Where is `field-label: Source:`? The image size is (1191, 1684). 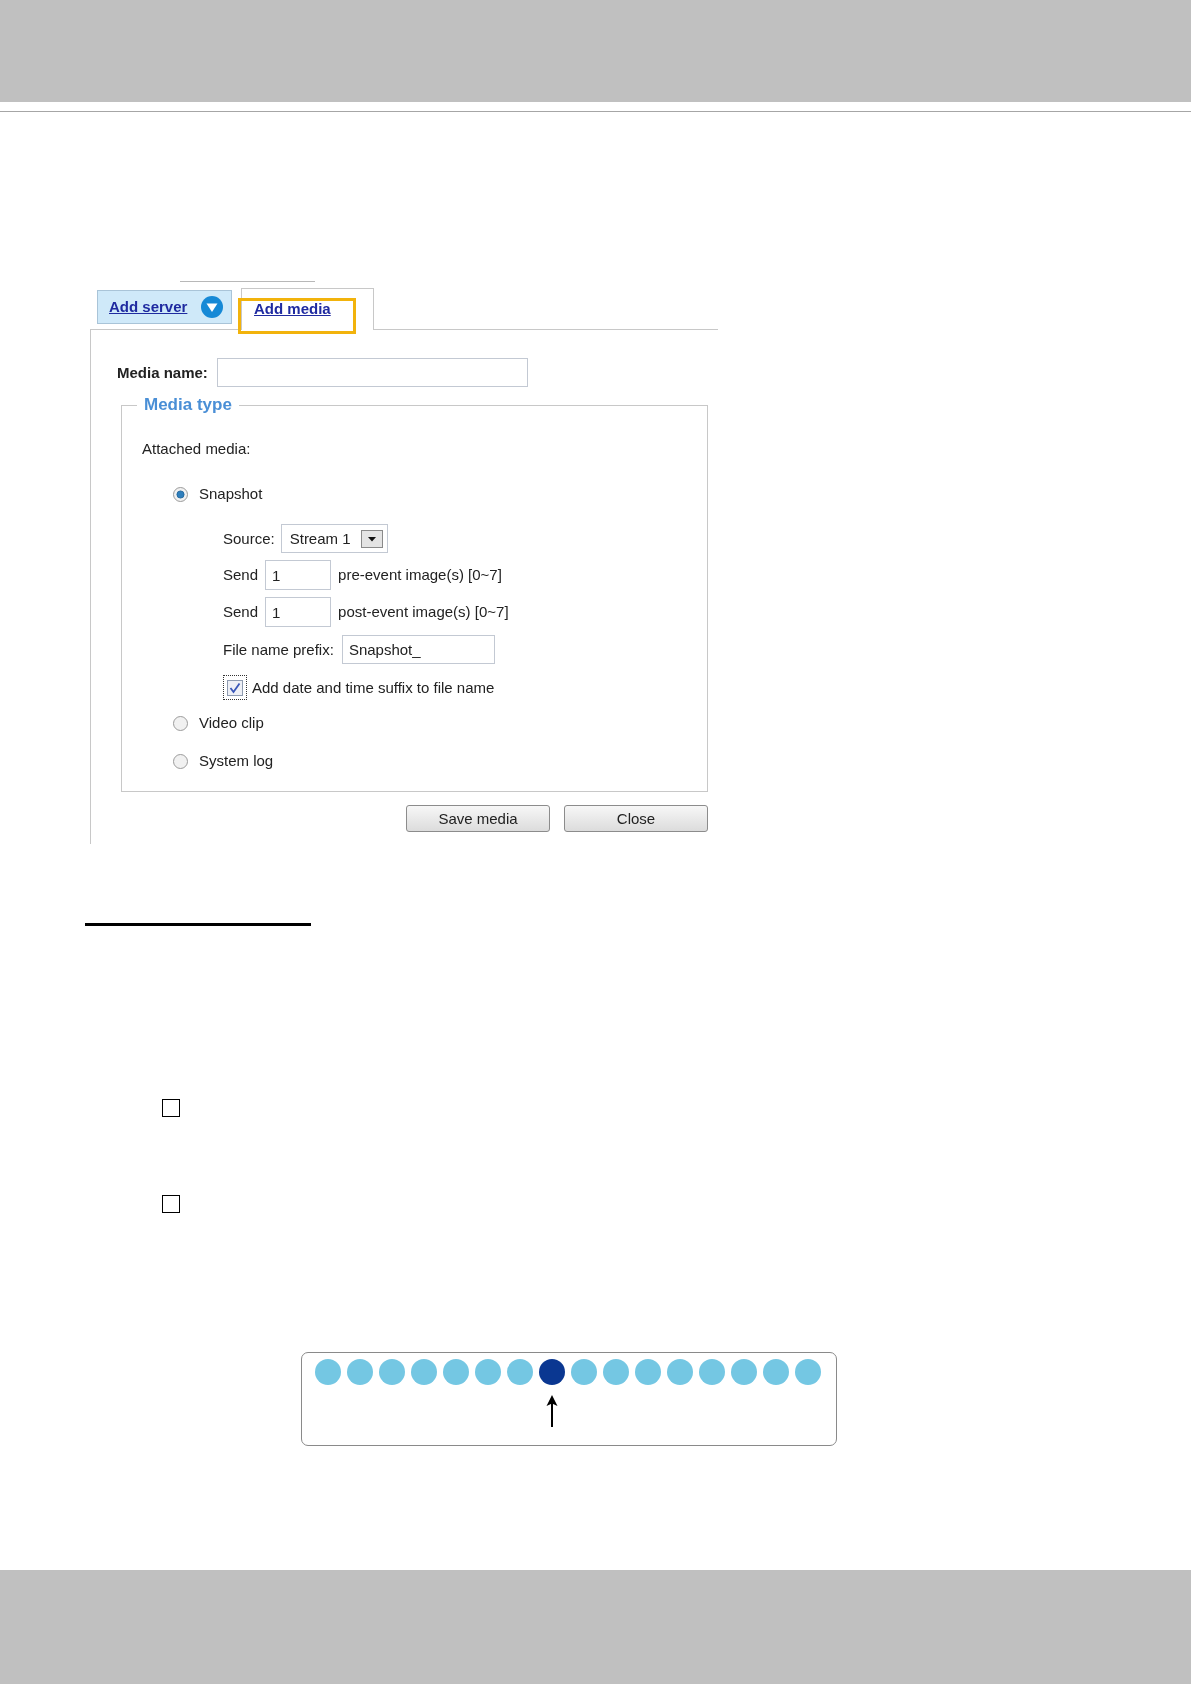
field-label: Source: is located at coordinates (249, 538).